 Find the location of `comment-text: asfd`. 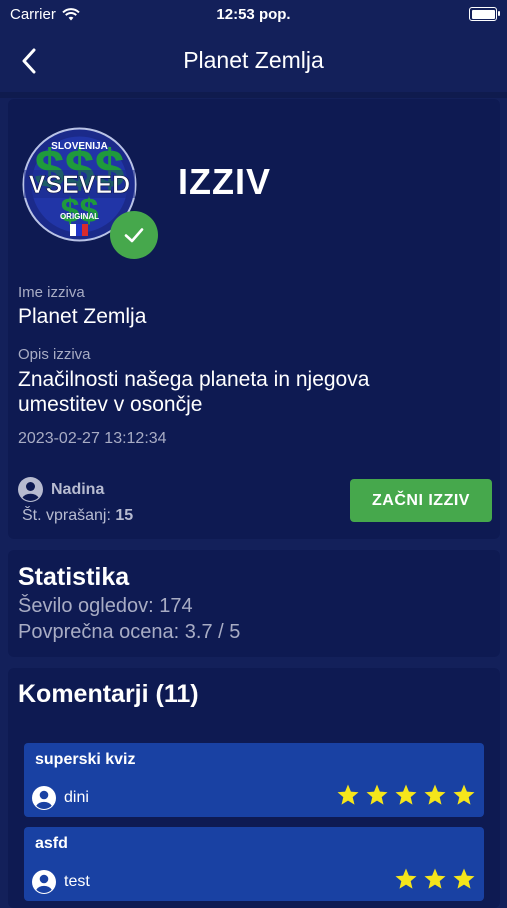

comment-text: asfd is located at coordinates (51, 843).